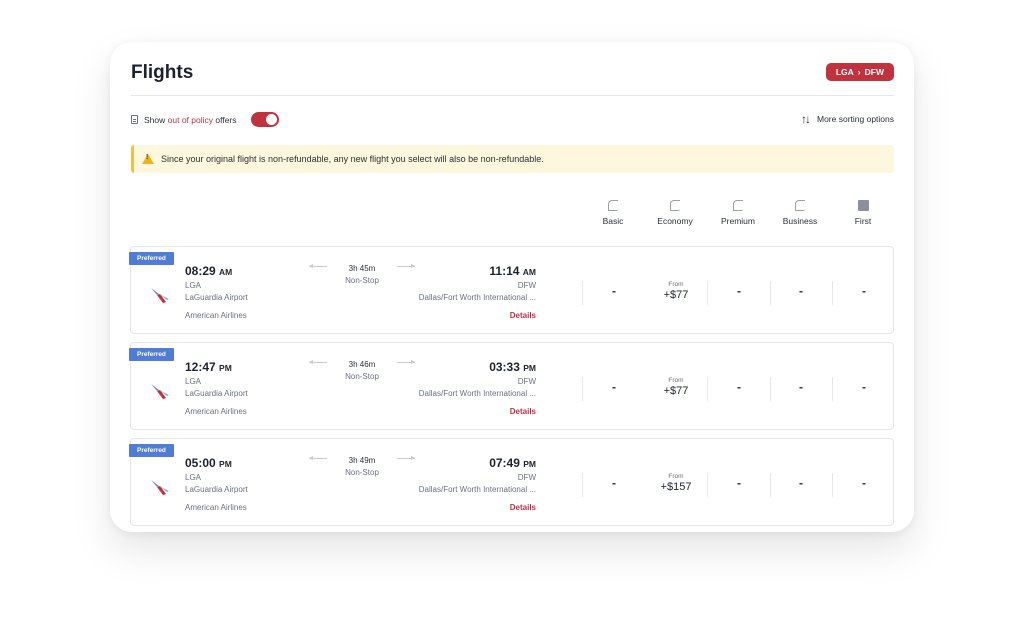  I want to click on departure-time-value: 08:29, so click(200, 271).